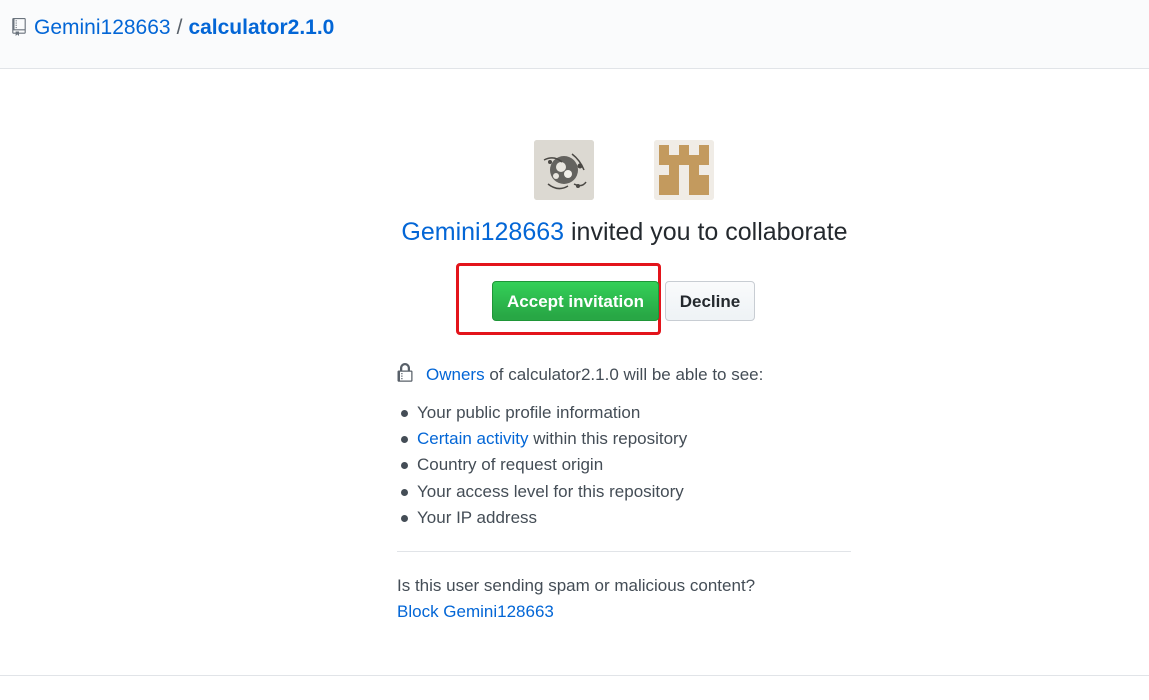 Image resolution: width=1149 pixels, height=700 pixels. I want to click on inviter-link: Gemini128663, so click(482, 232).